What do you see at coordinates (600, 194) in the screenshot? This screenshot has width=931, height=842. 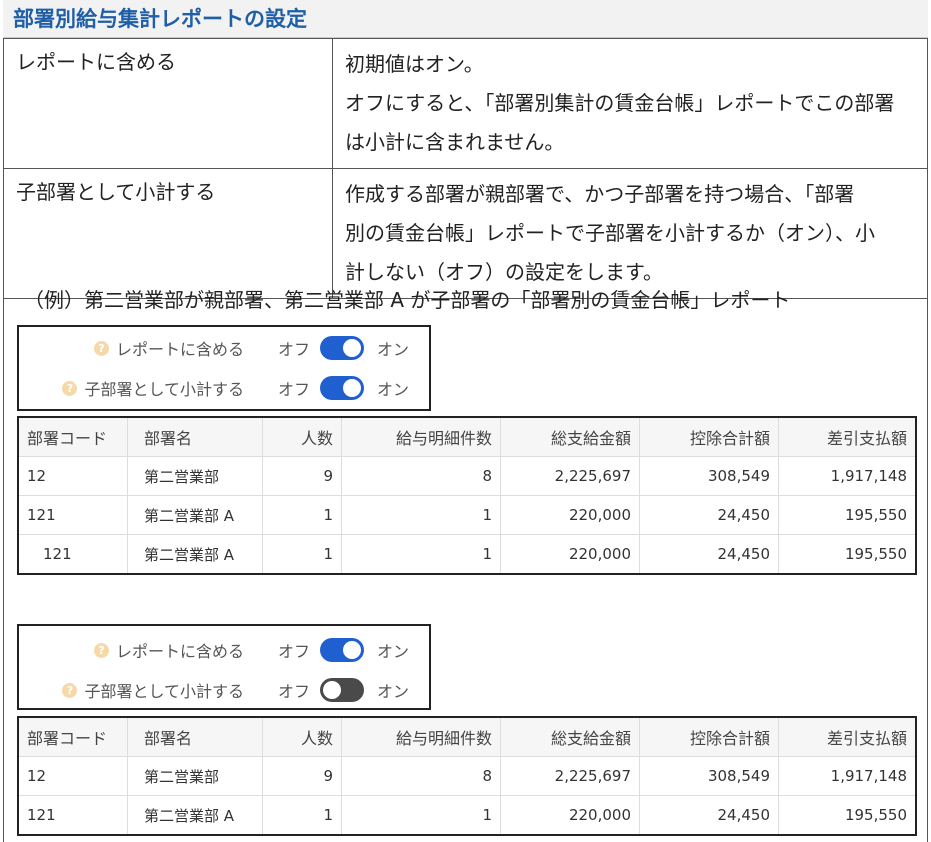 I see `description-line: 作成する部署が親部署で、かつ子部署を持つ場合、「部署` at bounding box center [600, 194].